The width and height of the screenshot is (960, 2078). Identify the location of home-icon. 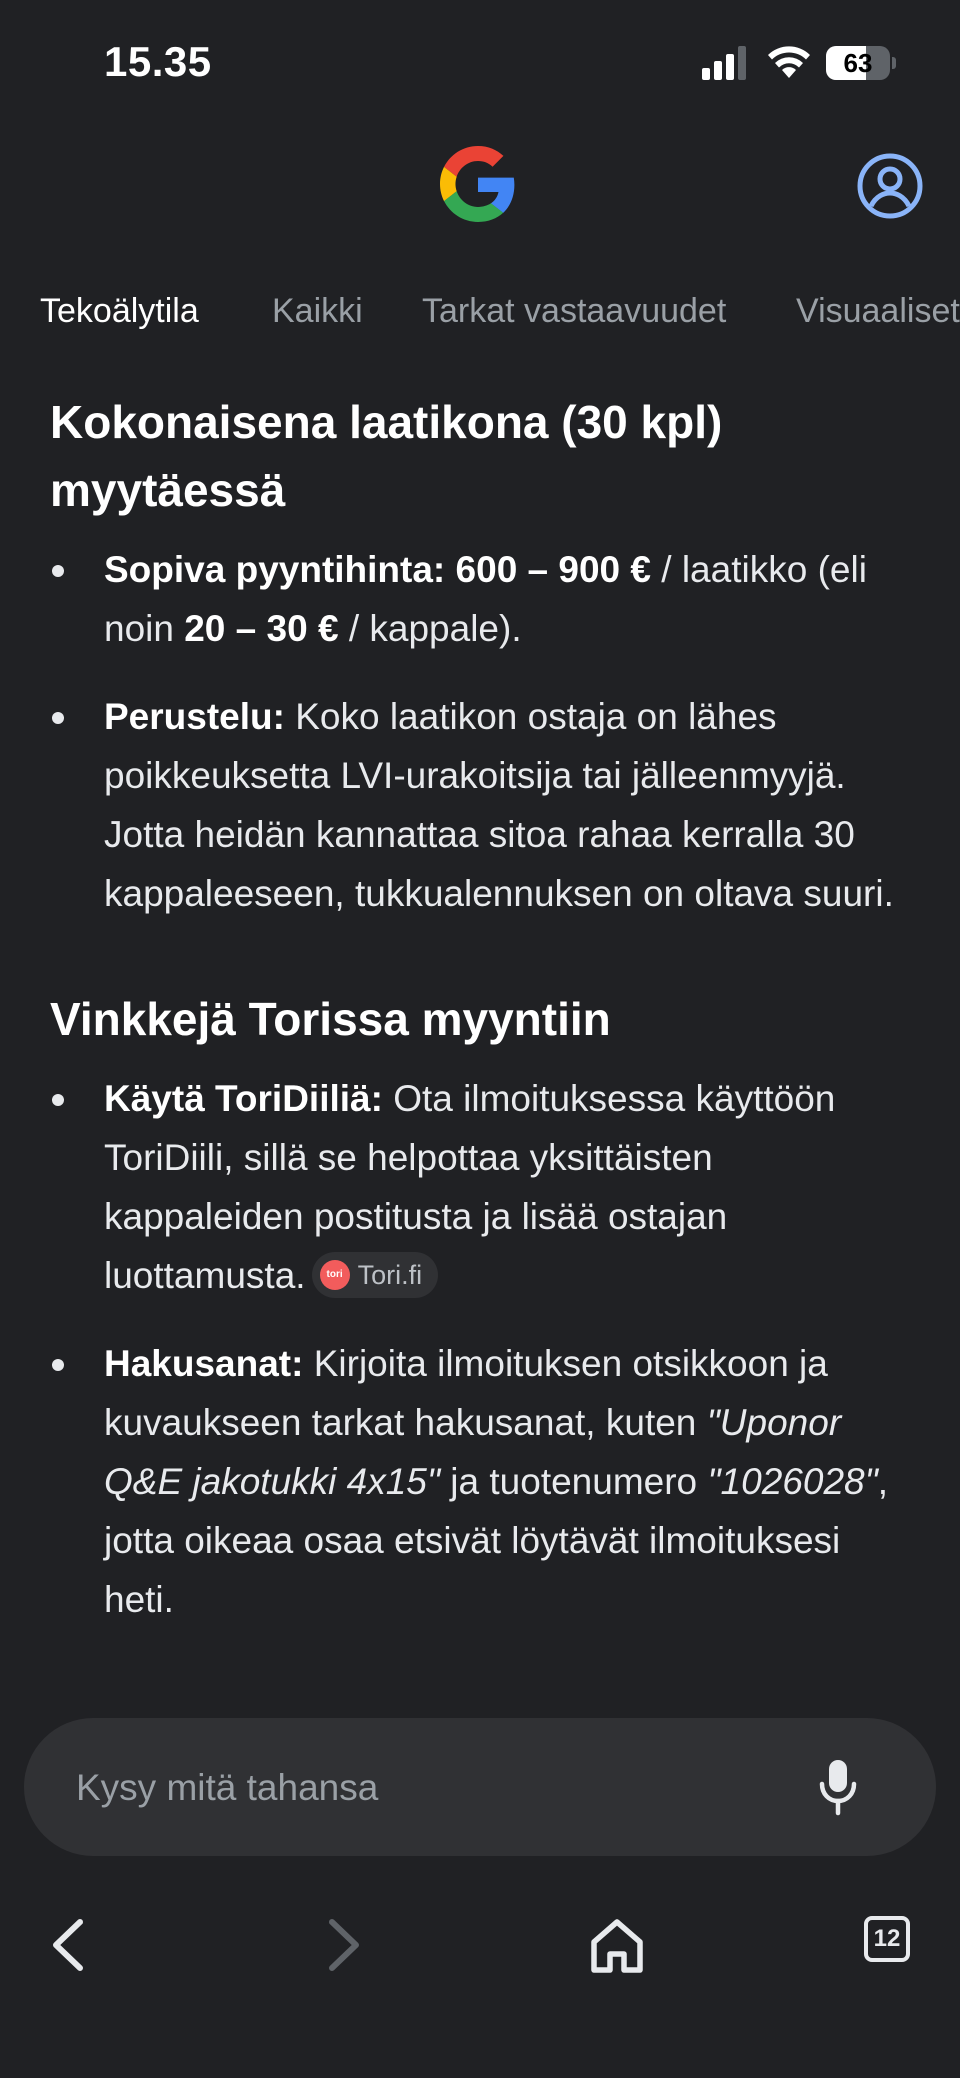
(617, 1945).